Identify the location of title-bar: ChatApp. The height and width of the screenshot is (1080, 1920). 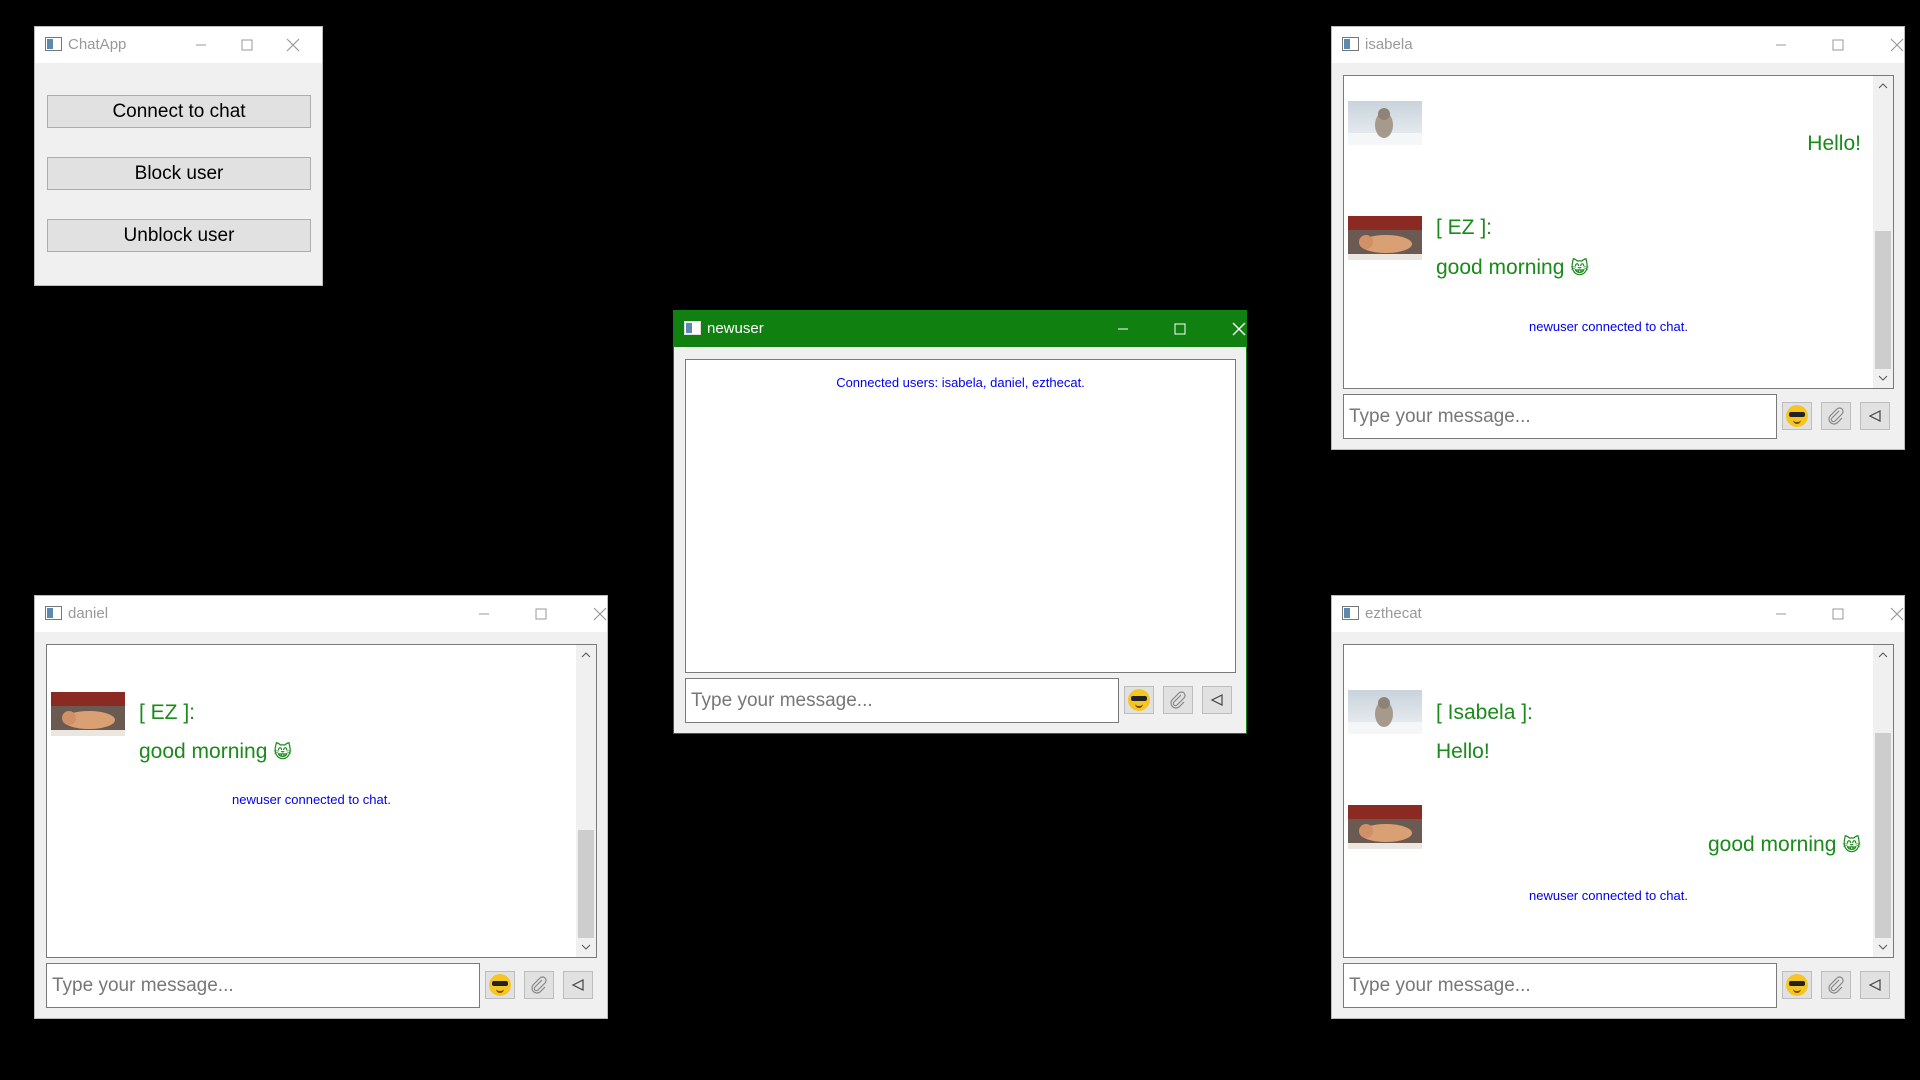
(178, 45).